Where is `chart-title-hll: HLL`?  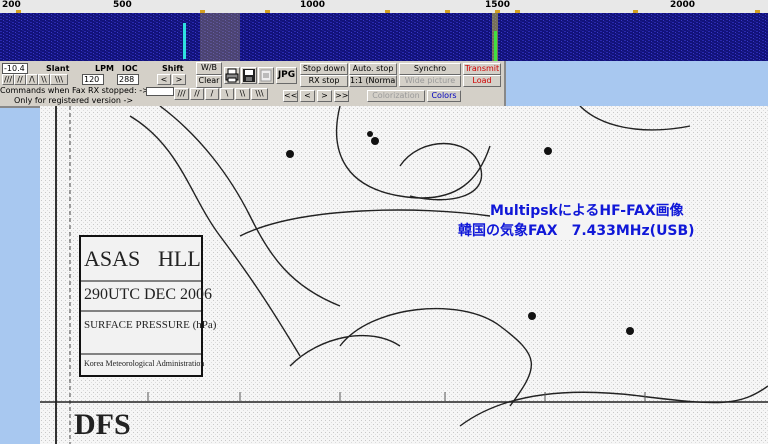 chart-title-hll: HLL is located at coordinates (179, 258).